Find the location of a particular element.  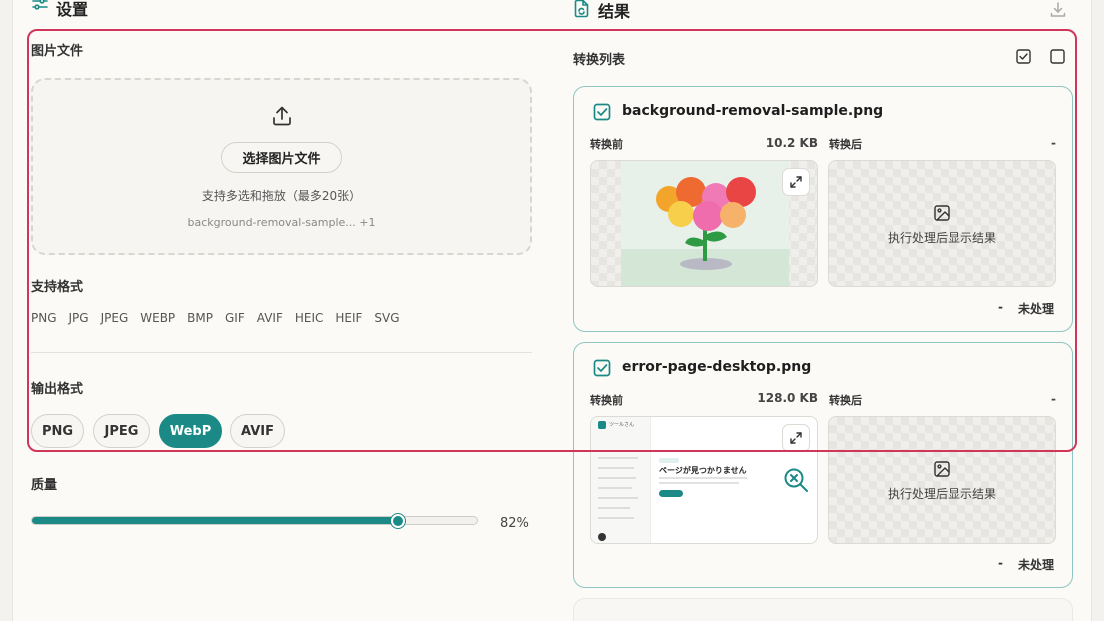

select-files-button: 选择图片文件 is located at coordinates (281, 157).